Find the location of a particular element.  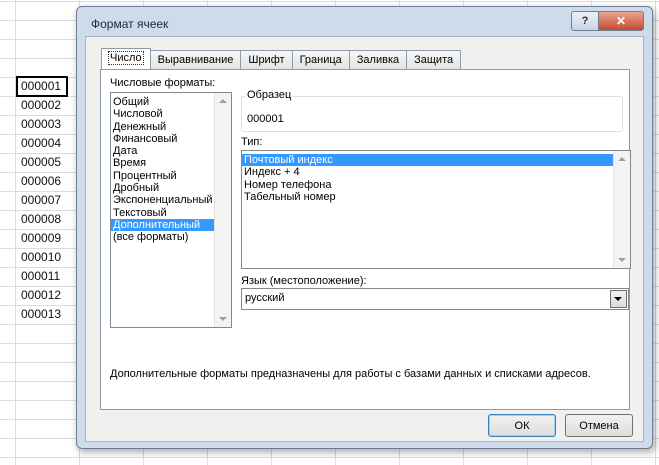

tab-fill: Заливка is located at coordinates (378, 59).